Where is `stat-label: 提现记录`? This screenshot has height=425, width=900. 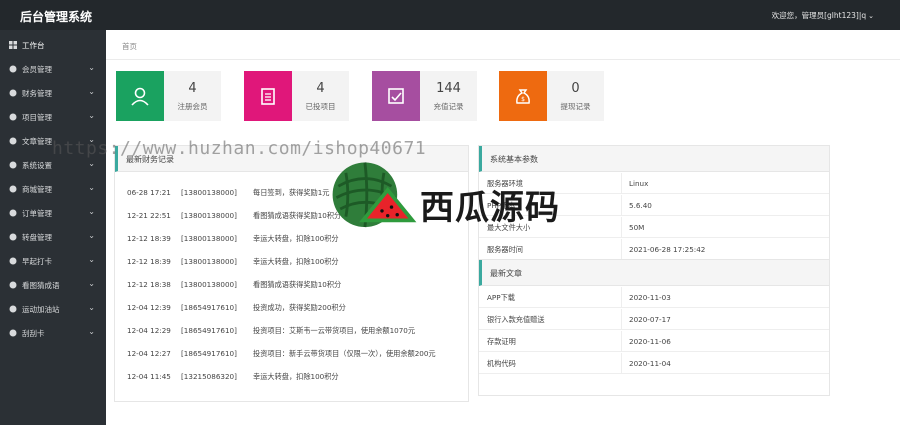
stat-label: 提现记录 is located at coordinates (575, 106).